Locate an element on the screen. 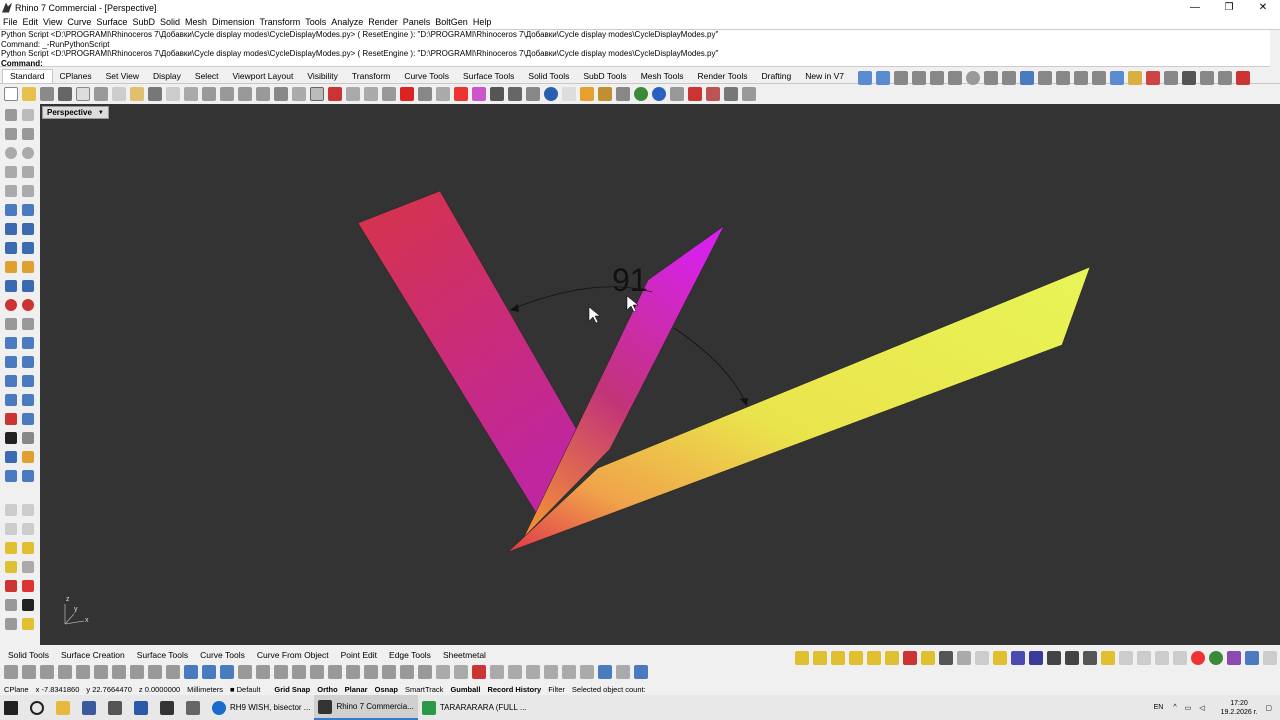  shade-icon is located at coordinates (11, 305).